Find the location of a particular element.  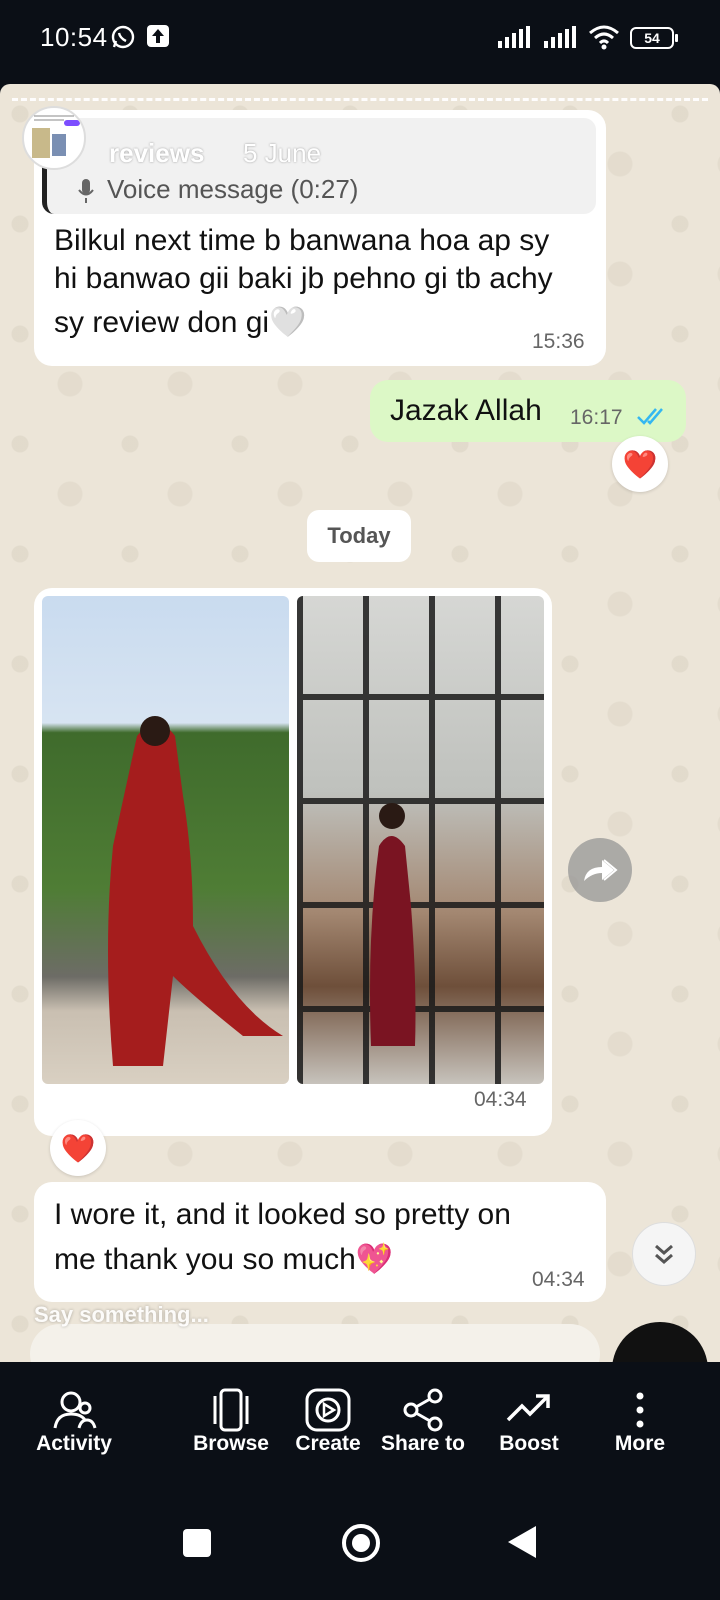

message-text: Jazak Allah is located at coordinates (466, 410).